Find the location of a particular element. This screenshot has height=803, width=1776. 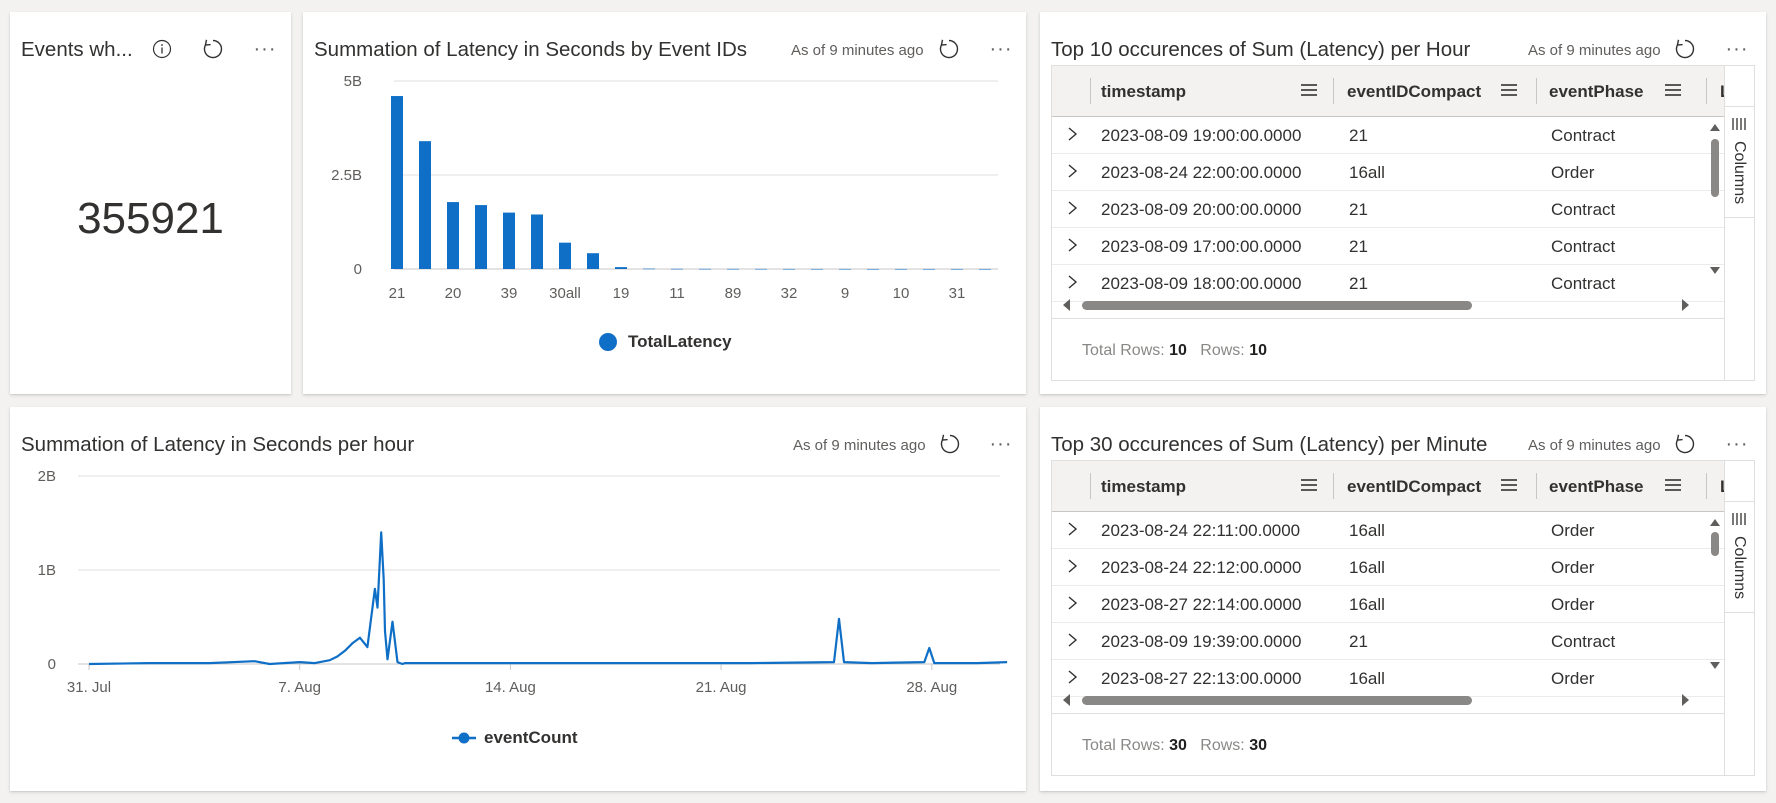

chart-legend: eventCount is located at coordinates (515, 738).